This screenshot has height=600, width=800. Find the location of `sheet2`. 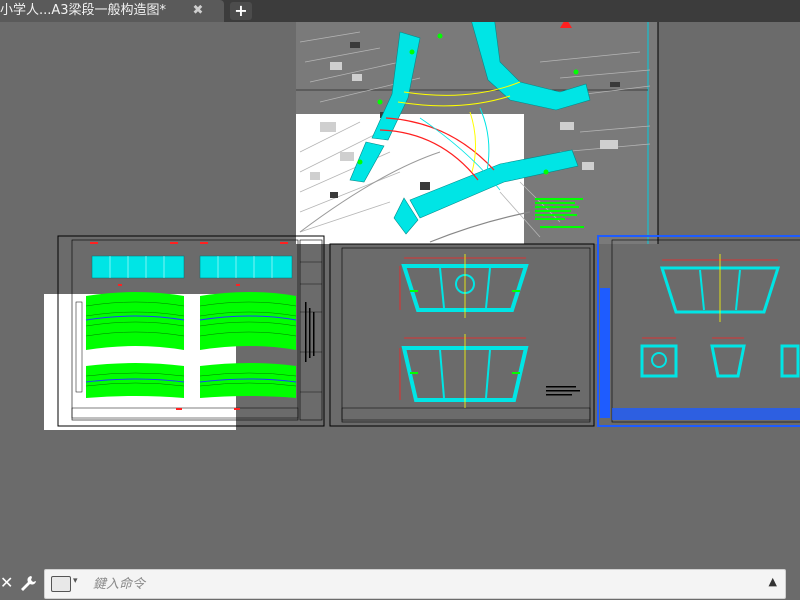

sheet2 is located at coordinates (462, 335).